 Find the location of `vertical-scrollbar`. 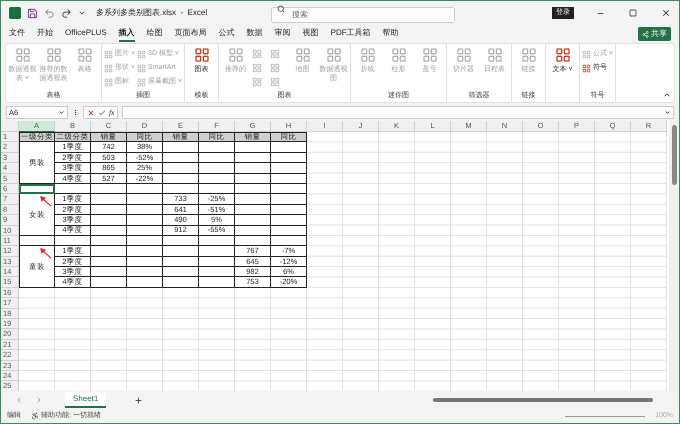

vertical-scrollbar is located at coordinates (674, 256).